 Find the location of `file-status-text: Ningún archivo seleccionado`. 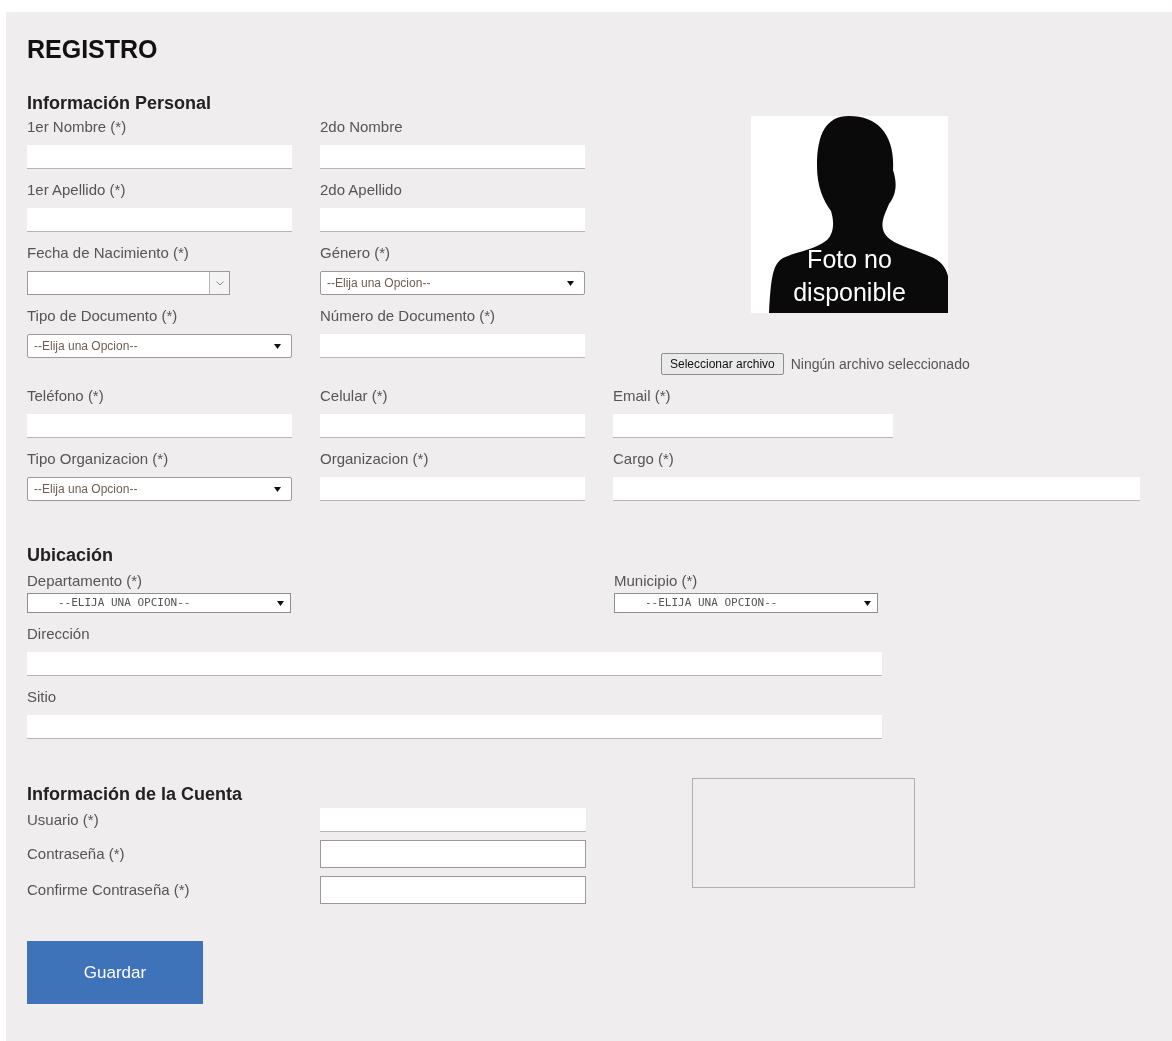

file-status-text: Ningún archivo seleccionado is located at coordinates (880, 364).